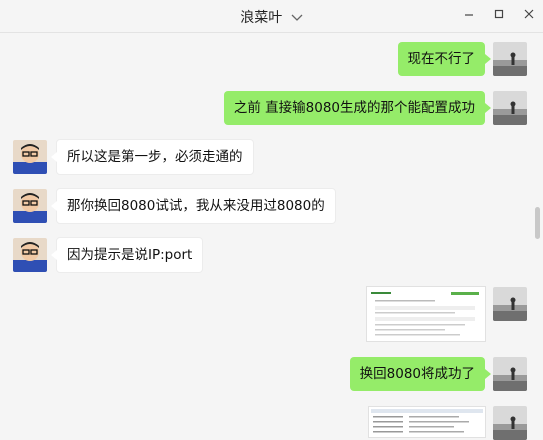 This screenshot has height=440, width=543. Describe the element at coordinates (271, 32) in the screenshot. I see `title-divider` at that location.